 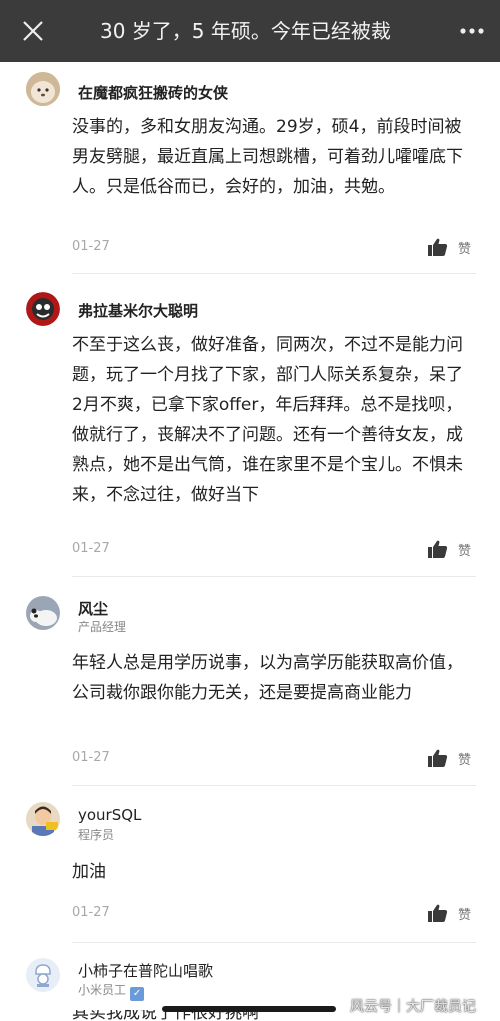 What do you see at coordinates (413, 1007) in the screenshot?
I see `watermark: 风云号｜大厂裁员记` at bounding box center [413, 1007].